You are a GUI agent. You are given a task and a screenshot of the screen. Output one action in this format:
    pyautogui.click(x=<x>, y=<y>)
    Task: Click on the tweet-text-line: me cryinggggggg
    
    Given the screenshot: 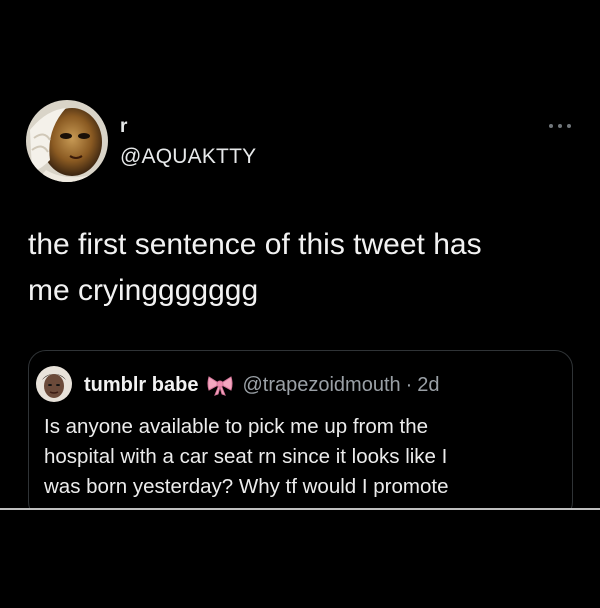 What is the action you would take?
    pyautogui.click(x=143, y=290)
    